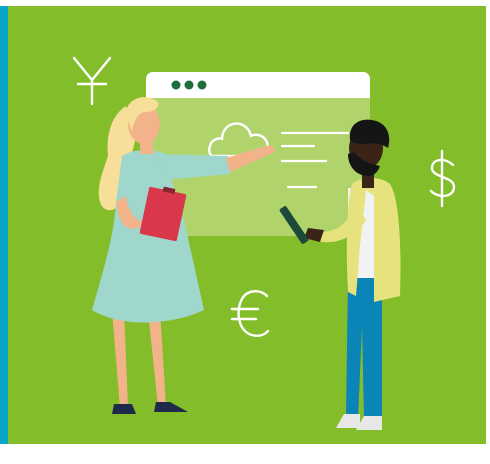  Describe the element at coordinates (442, 178) in the screenshot. I see `dollar-icon` at that location.